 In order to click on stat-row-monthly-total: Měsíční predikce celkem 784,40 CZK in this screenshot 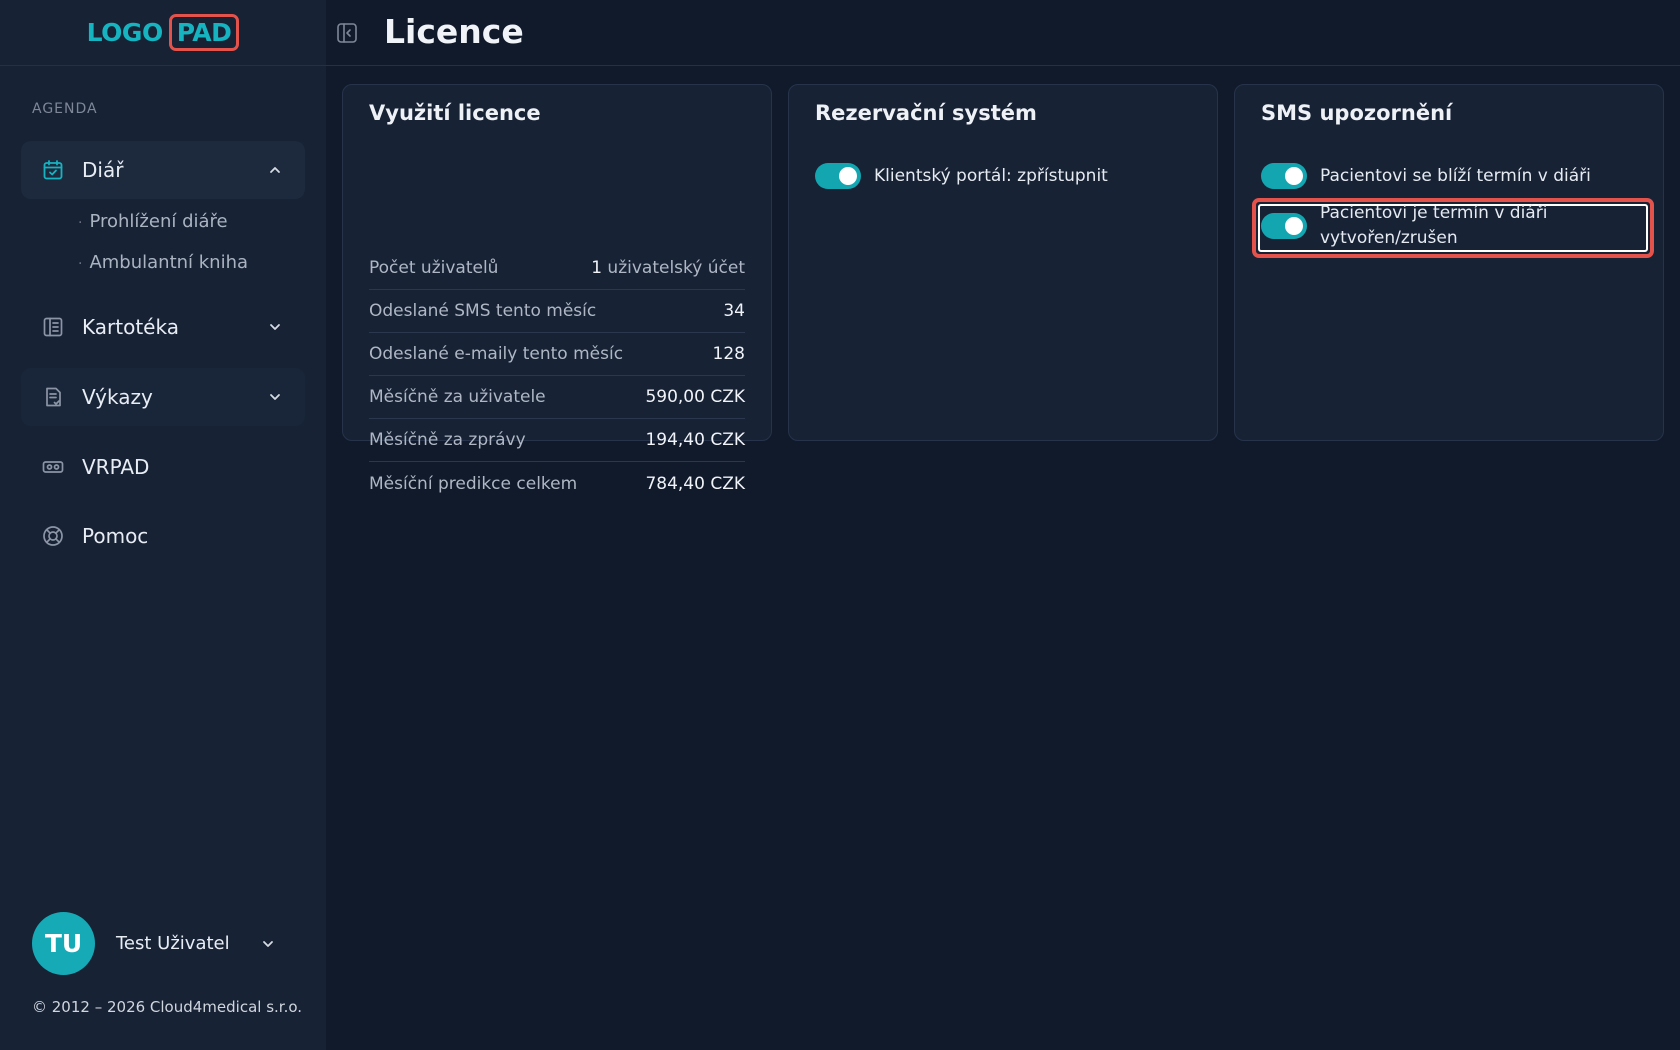, I will do `click(557, 483)`.